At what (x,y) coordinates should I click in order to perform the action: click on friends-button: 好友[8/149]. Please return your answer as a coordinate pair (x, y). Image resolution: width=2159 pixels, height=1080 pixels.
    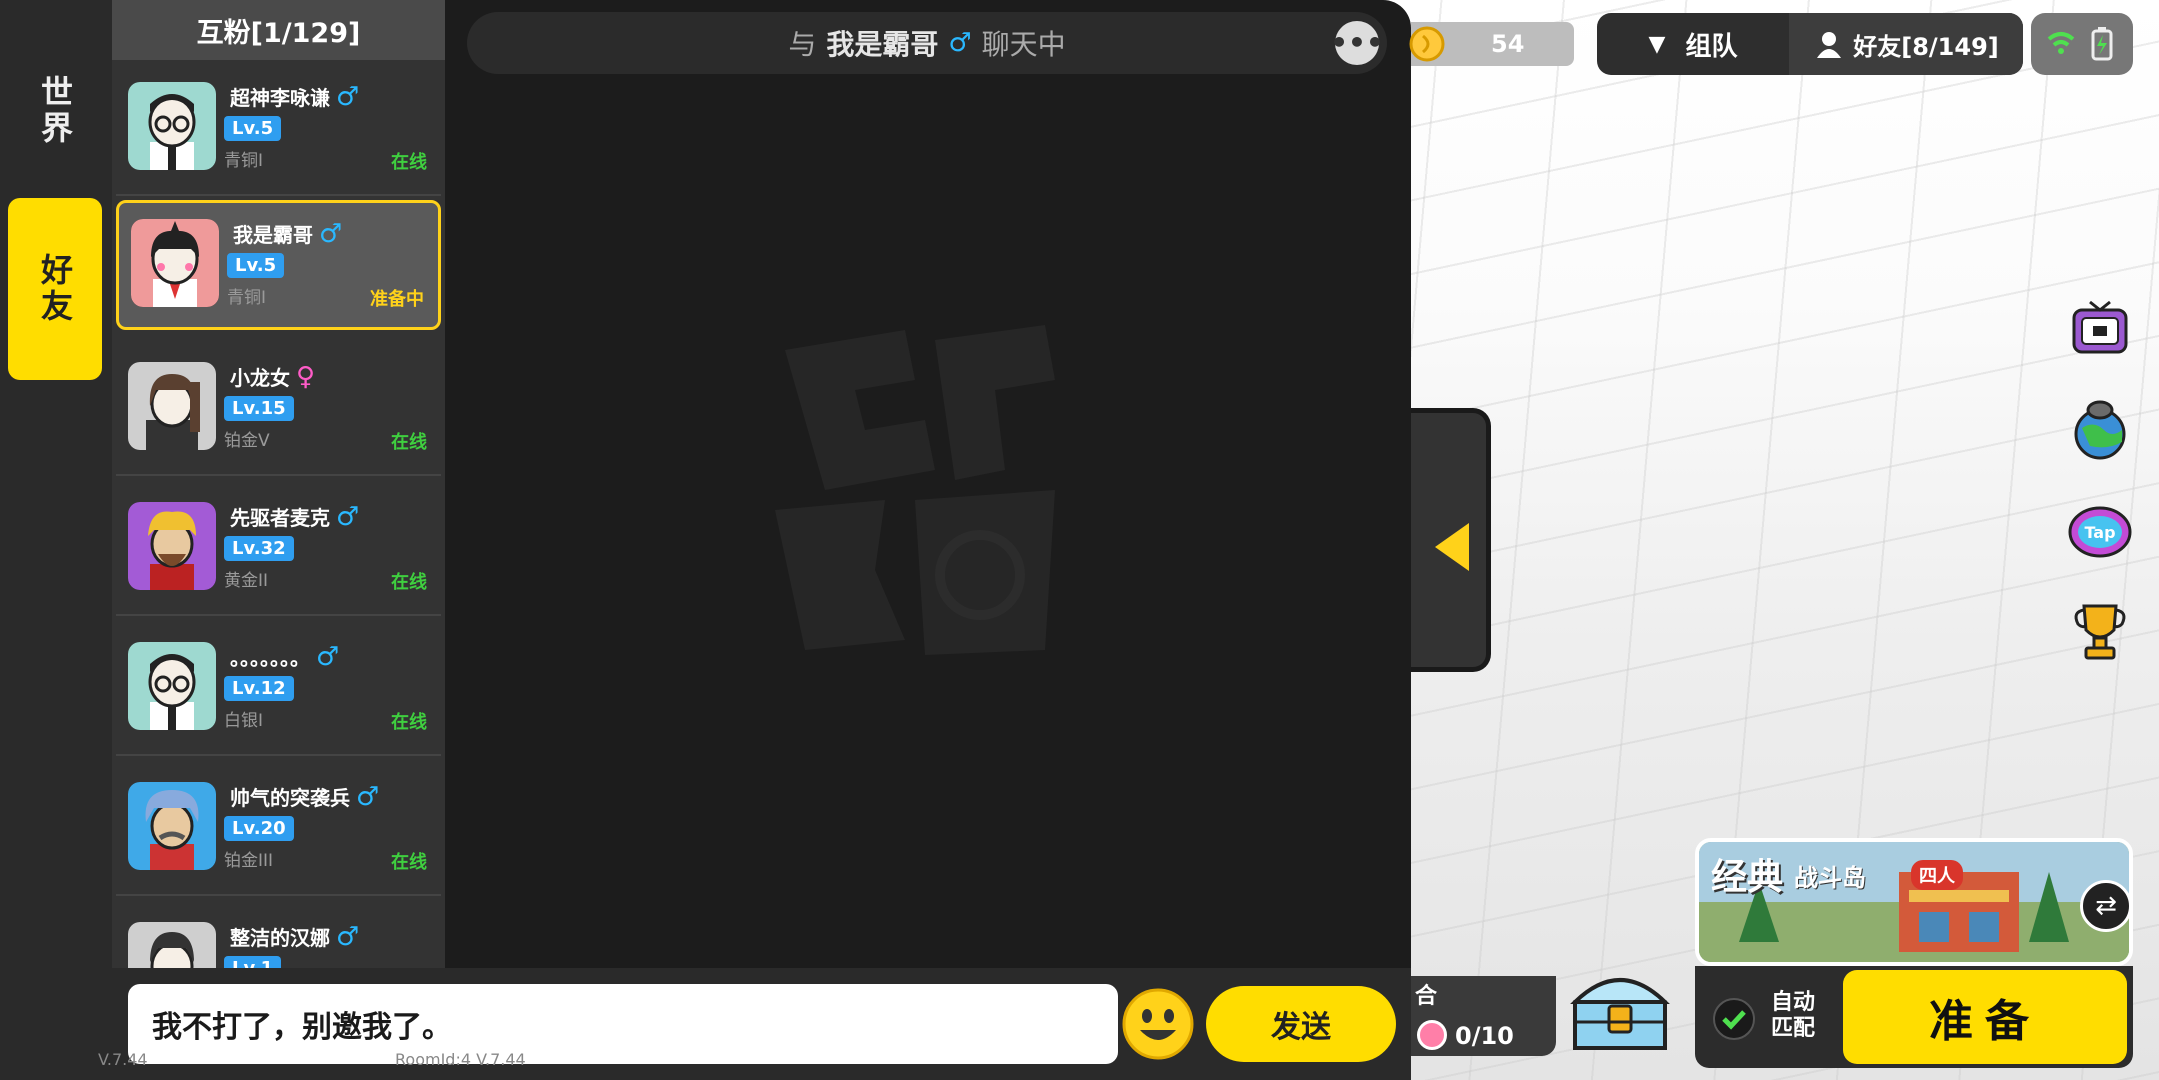
    Looking at the image, I should click on (1906, 44).